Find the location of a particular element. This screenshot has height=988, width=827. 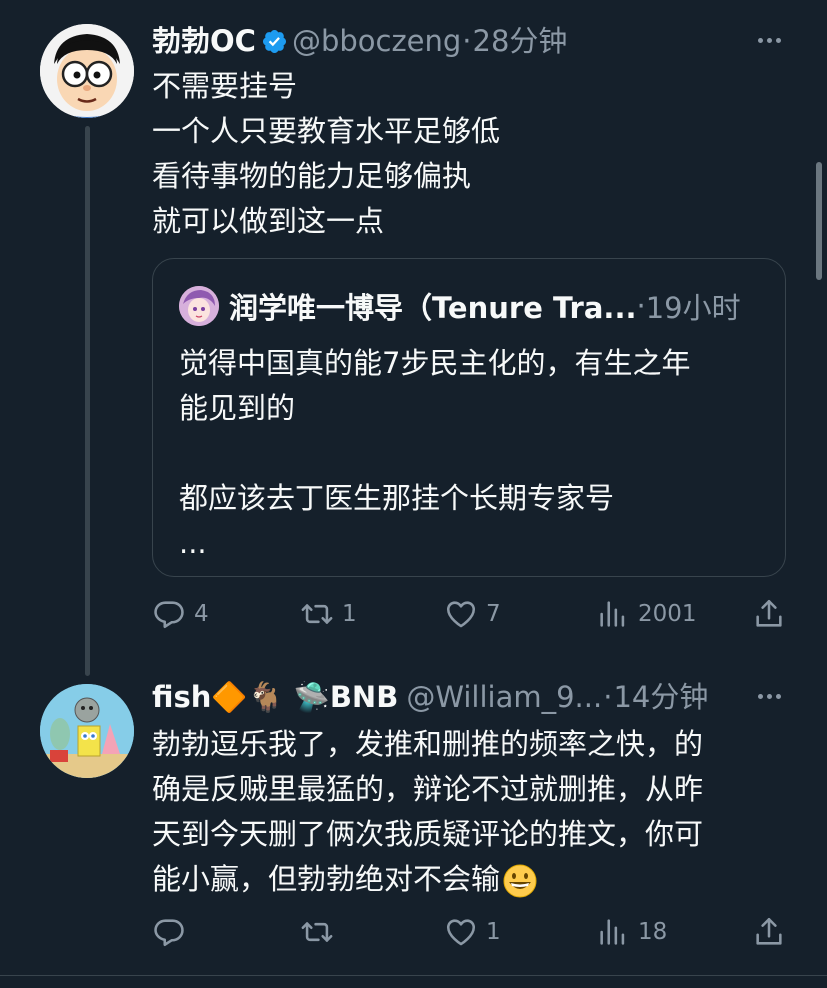

tweet-text-line: 天到今天删了俩次我质疑评论的推文，你可 is located at coordinates (428, 834).